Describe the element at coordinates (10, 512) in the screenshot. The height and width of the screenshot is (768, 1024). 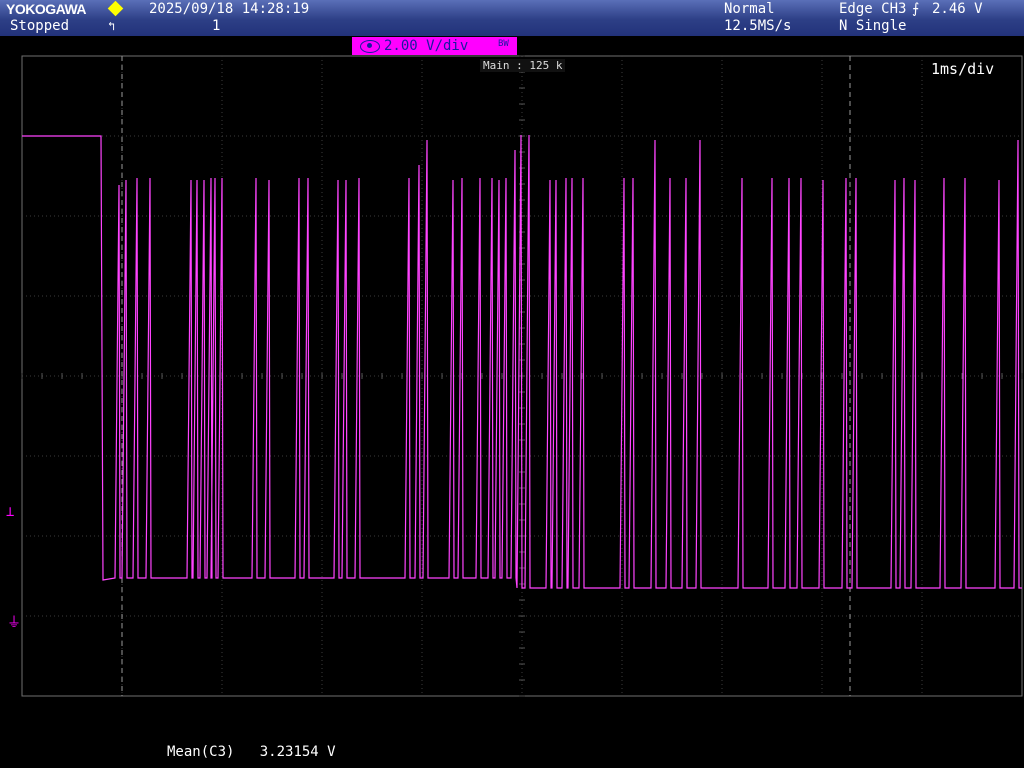
I see `trigger-level-marker-icon: ⊥` at that location.